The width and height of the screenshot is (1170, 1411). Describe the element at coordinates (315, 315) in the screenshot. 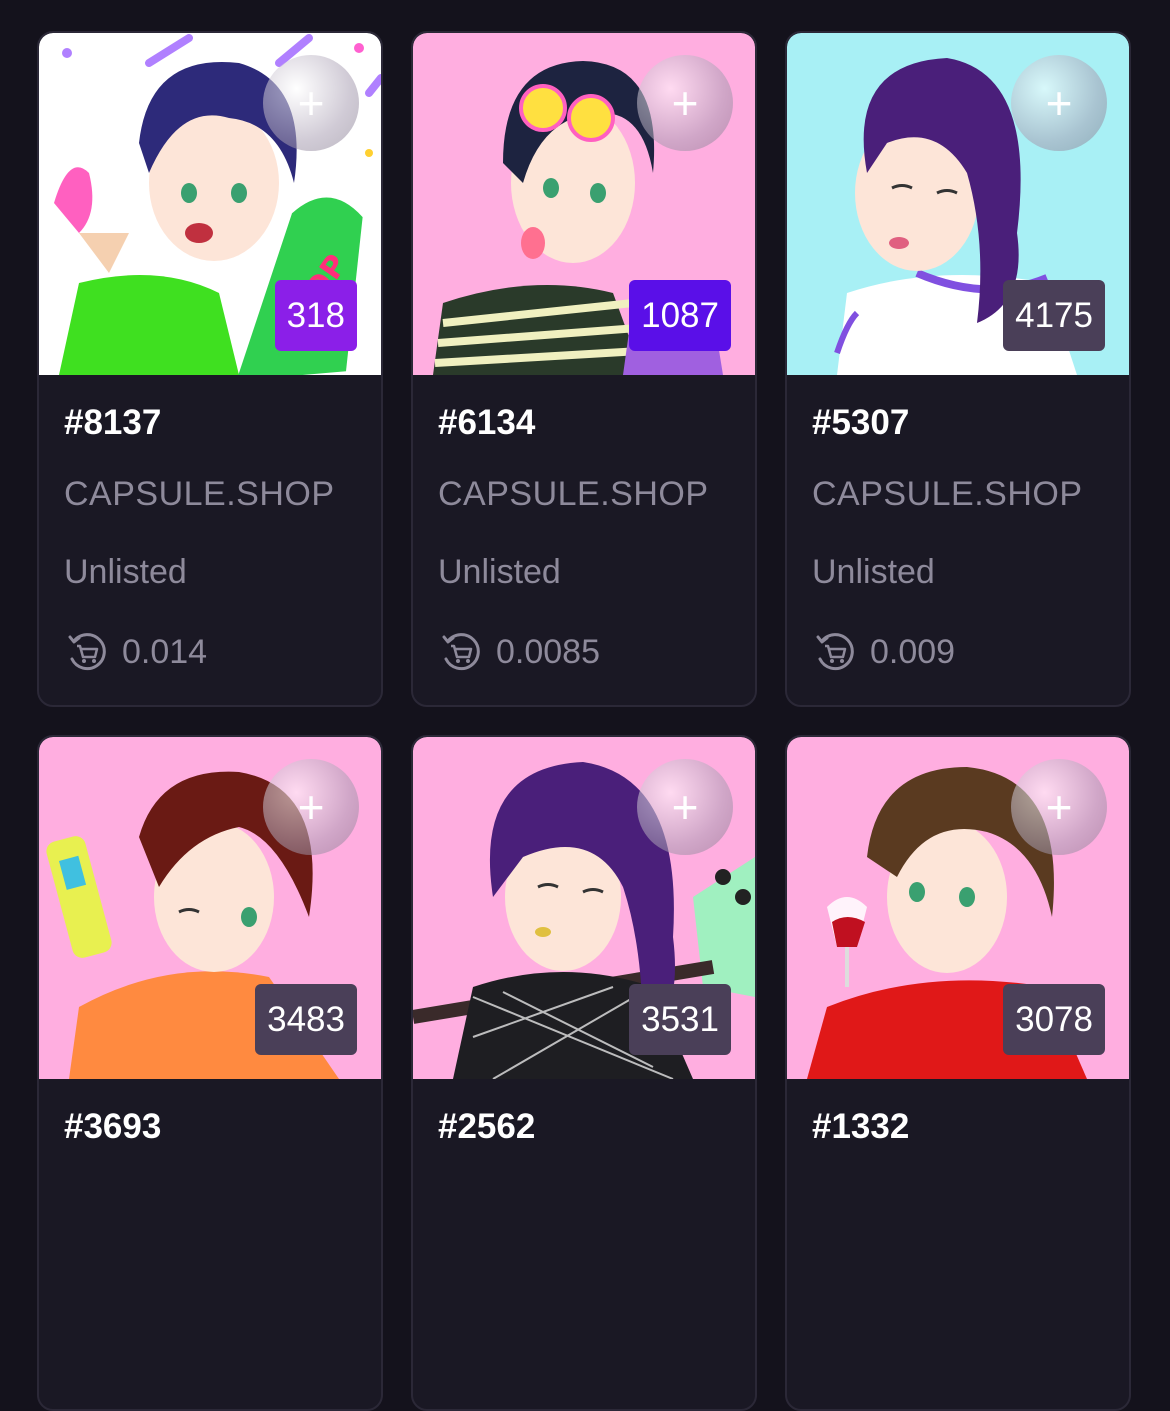

I see `rank-badge: 318` at that location.